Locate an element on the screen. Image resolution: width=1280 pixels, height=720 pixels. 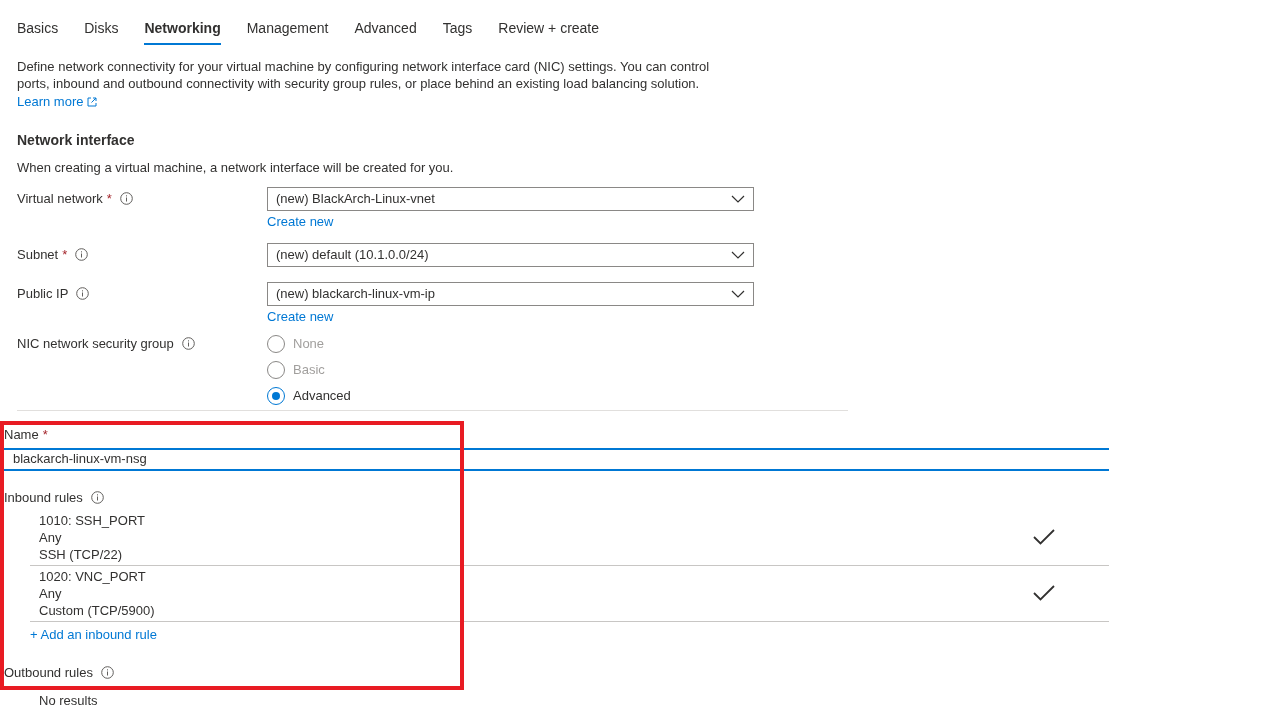
rule-name: 1010: SSH_PORT is located at coordinates (92, 520).